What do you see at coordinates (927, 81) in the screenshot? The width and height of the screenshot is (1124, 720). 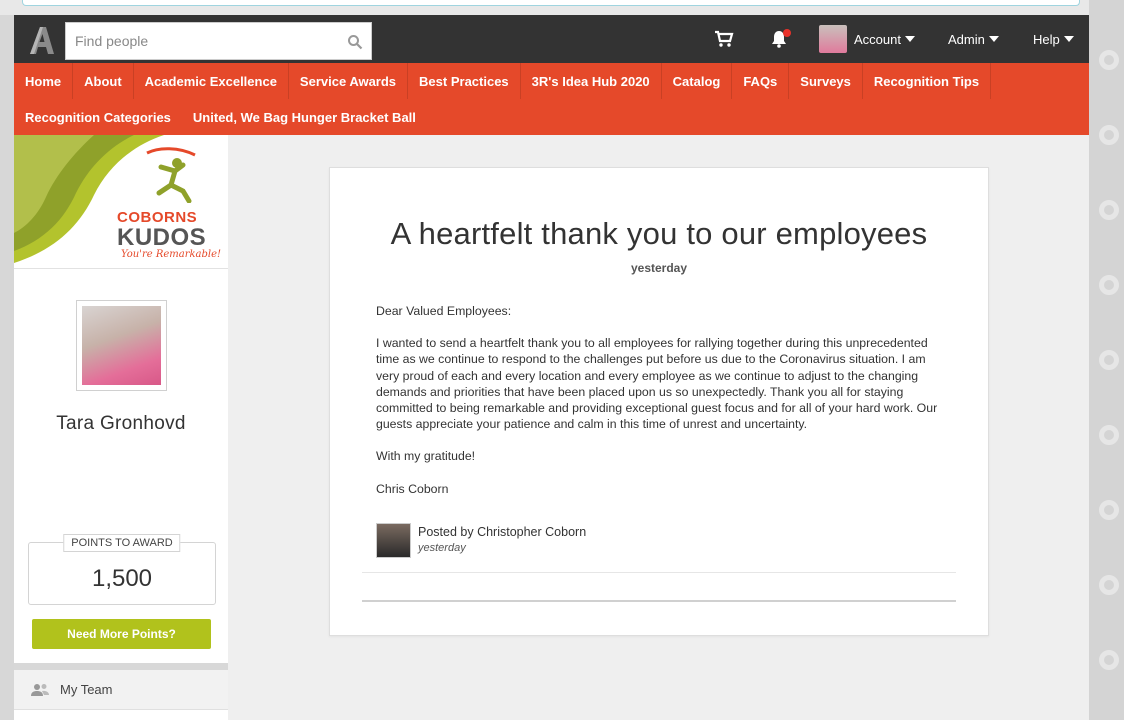 I see `nav-item-recognition-tips: Recognition Tips` at bounding box center [927, 81].